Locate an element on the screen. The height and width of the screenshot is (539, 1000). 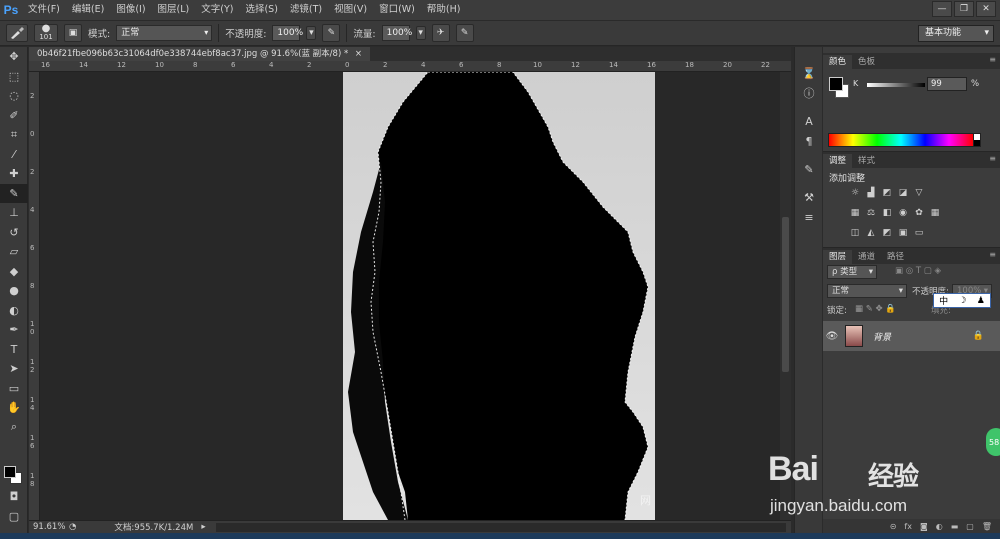
brush-tool-preset-icon is located at coordinates (17, 33).